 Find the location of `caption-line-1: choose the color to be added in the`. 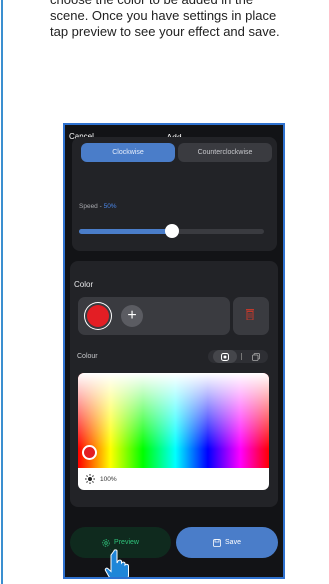

caption-line-1: choose the color to be added in the is located at coordinates (185, 4).